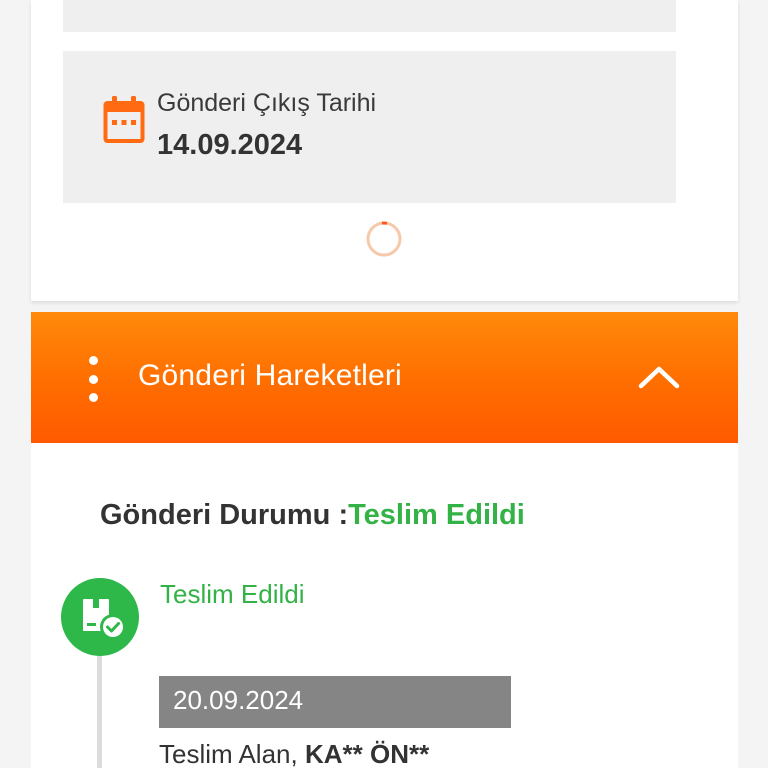 This screenshot has width=768, height=768. What do you see at coordinates (335, 702) in the screenshot?
I see `timeline-event-date: 20.09.2024` at bounding box center [335, 702].